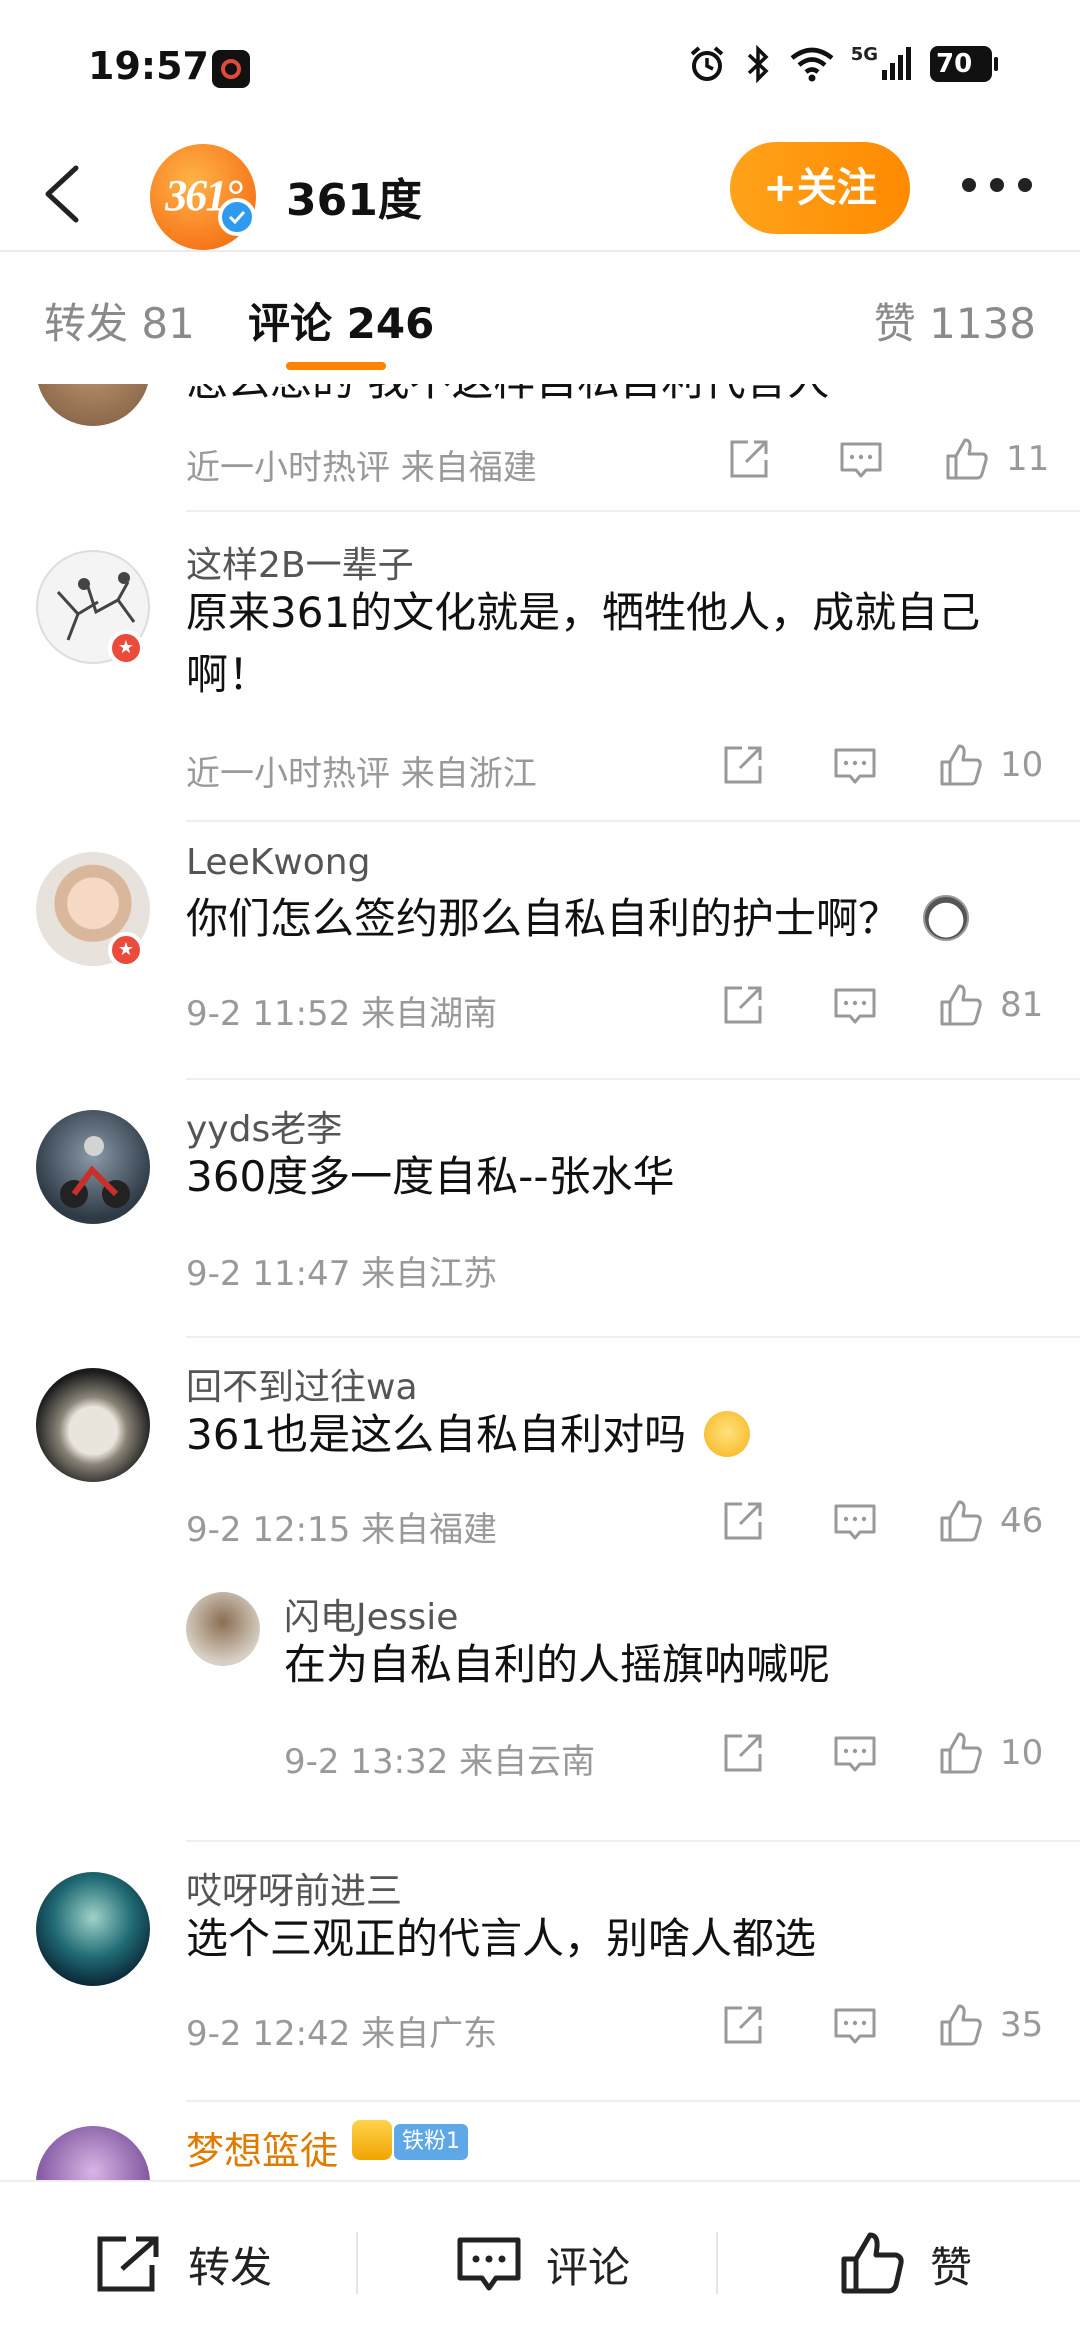 Image resolution: width=1080 pixels, height=2344 pixels. Describe the element at coordinates (882, 765) in the screenshot. I see `comment-actions: 10` at that location.